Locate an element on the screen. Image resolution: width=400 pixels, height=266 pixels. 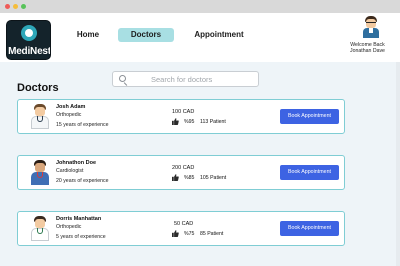
doctor-price: 50 CAD is located at coordinates (184, 224).